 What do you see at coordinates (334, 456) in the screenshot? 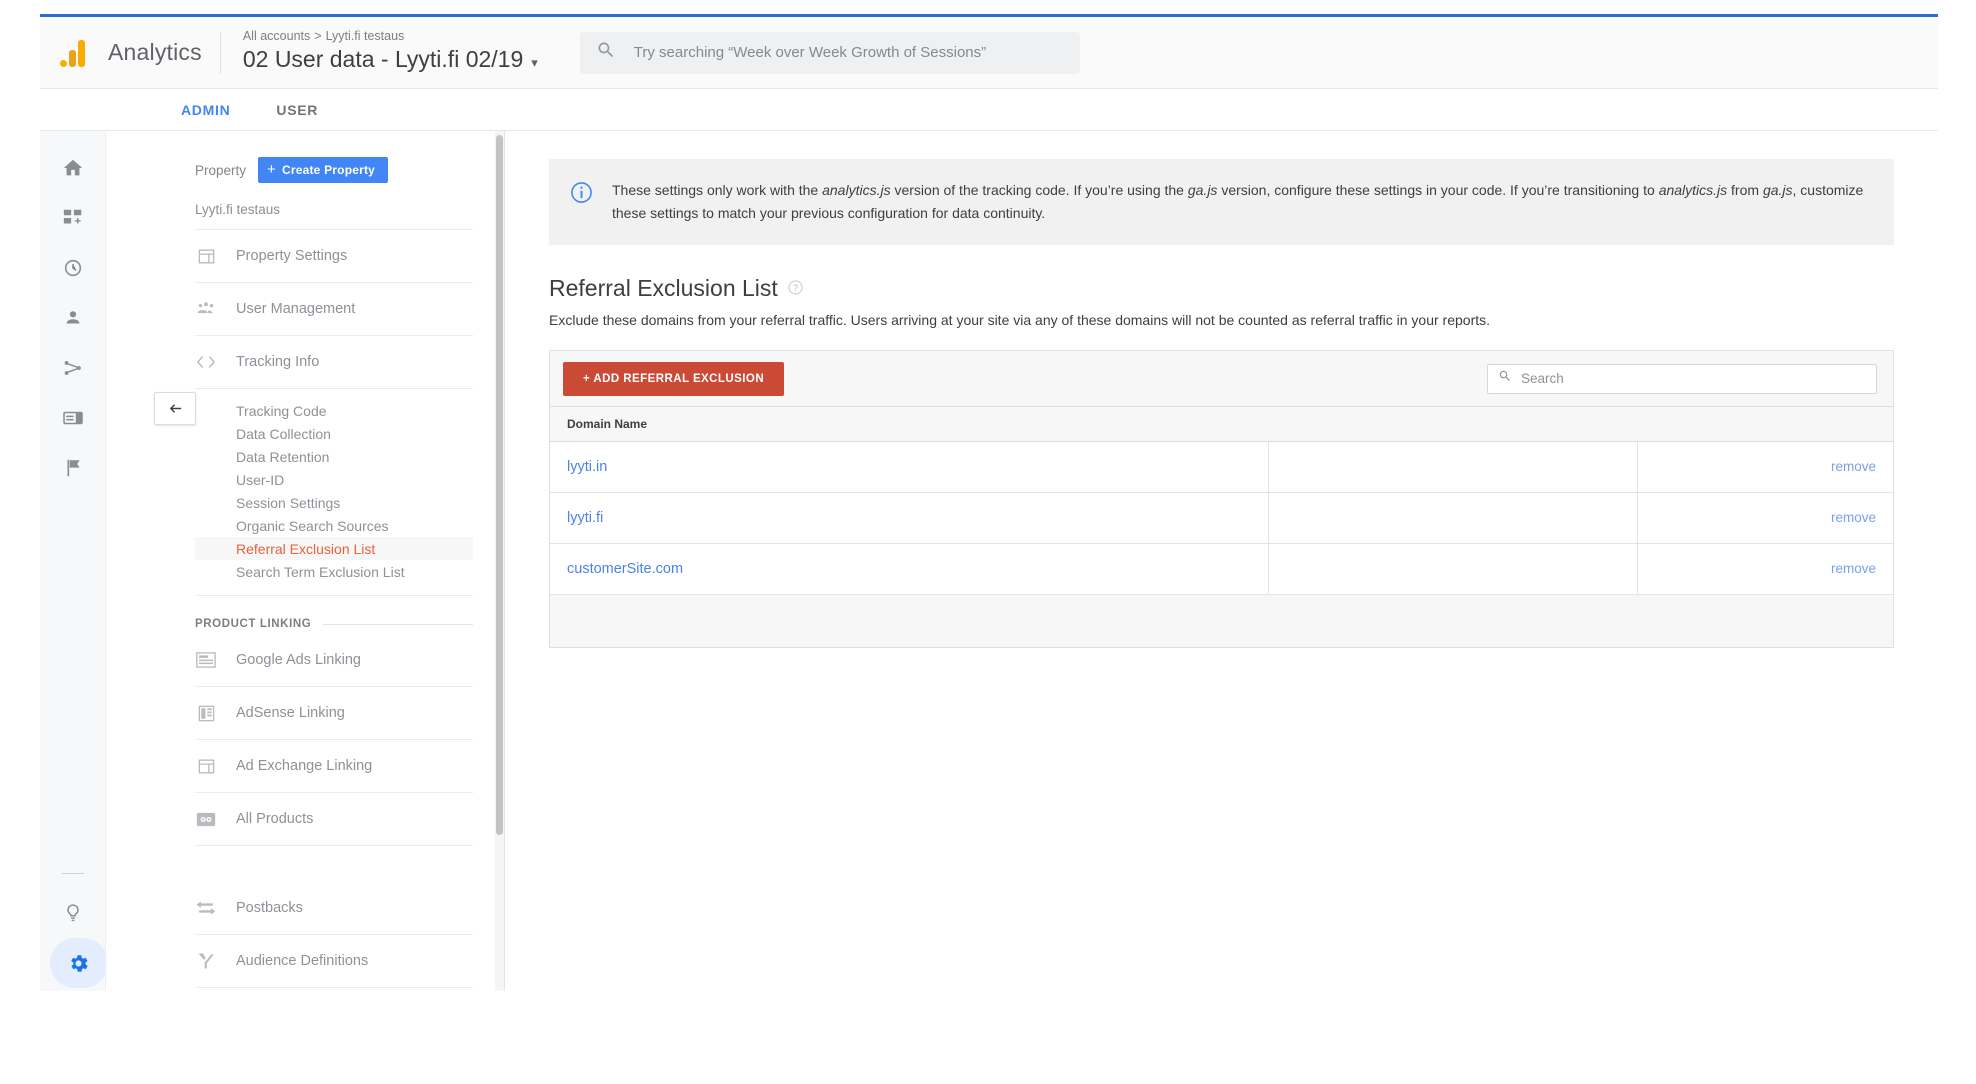
I see `sidebar-subitem-data-retention: Data Retention` at bounding box center [334, 456].